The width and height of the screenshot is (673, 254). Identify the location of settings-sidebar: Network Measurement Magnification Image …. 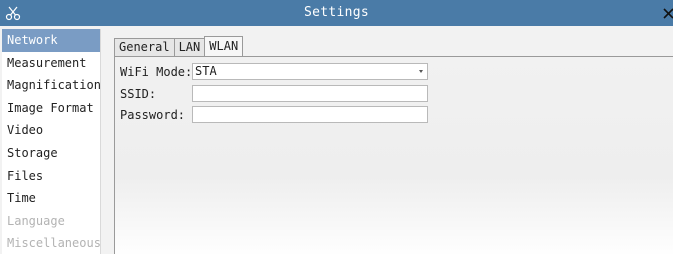
(51, 141).